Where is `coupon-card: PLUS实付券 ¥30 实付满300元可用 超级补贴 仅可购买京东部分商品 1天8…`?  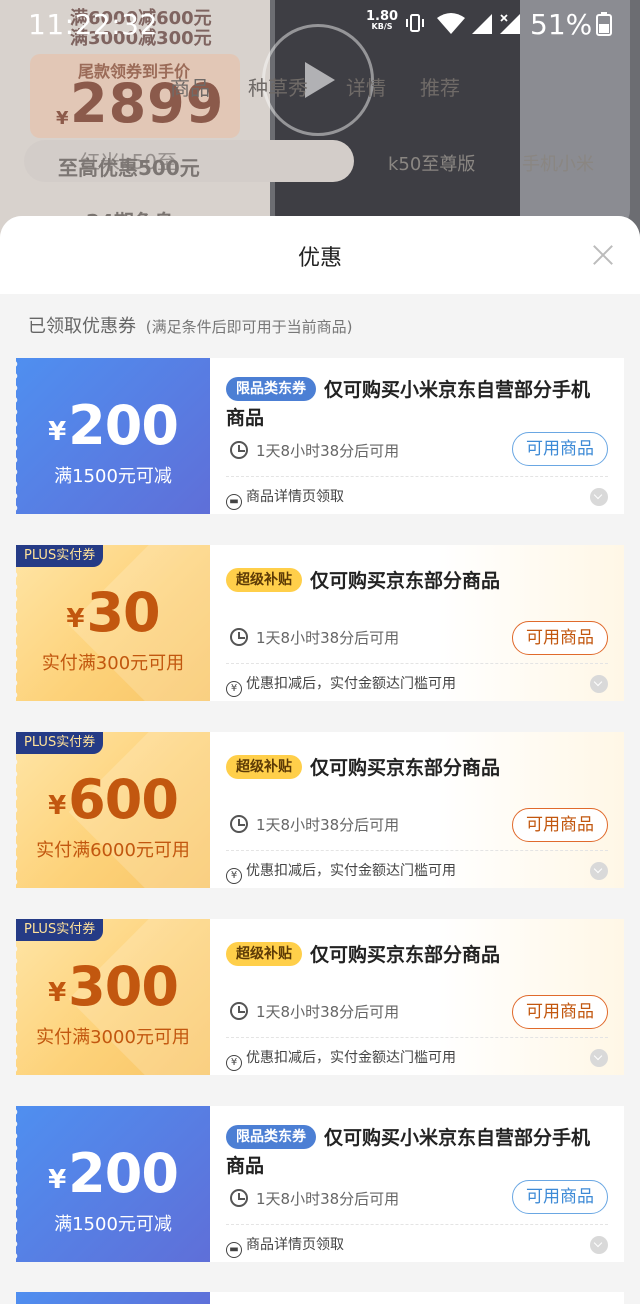 coupon-card: PLUS实付券 ¥30 实付满300元可用 超级补贴 仅可购买京东部分商品 1天8… is located at coordinates (320, 623).